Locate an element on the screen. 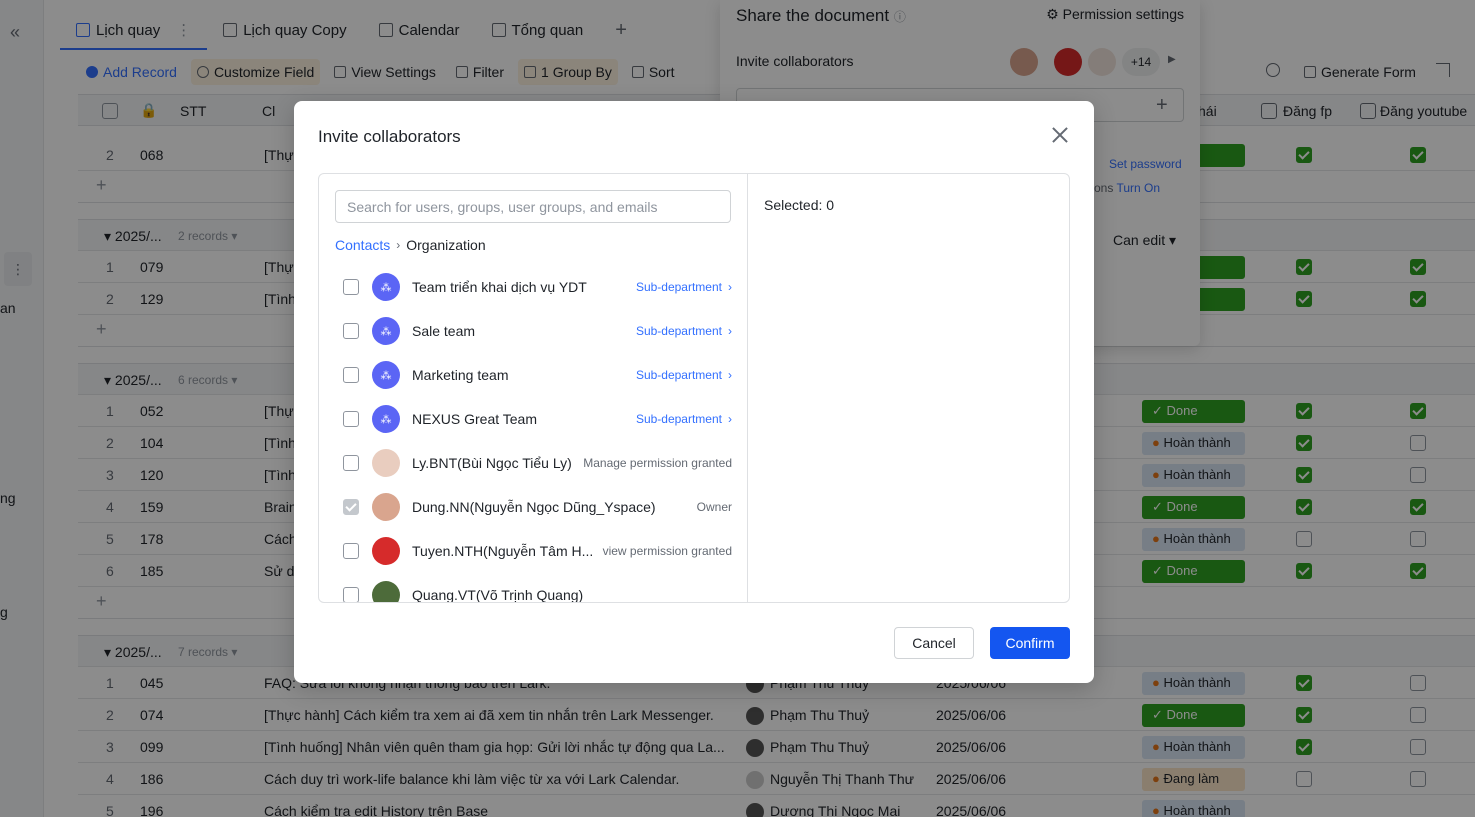 Image resolution: width=1475 pixels, height=817 pixels. item-name: NEXUS Great Team is located at coordinates (475, 419).